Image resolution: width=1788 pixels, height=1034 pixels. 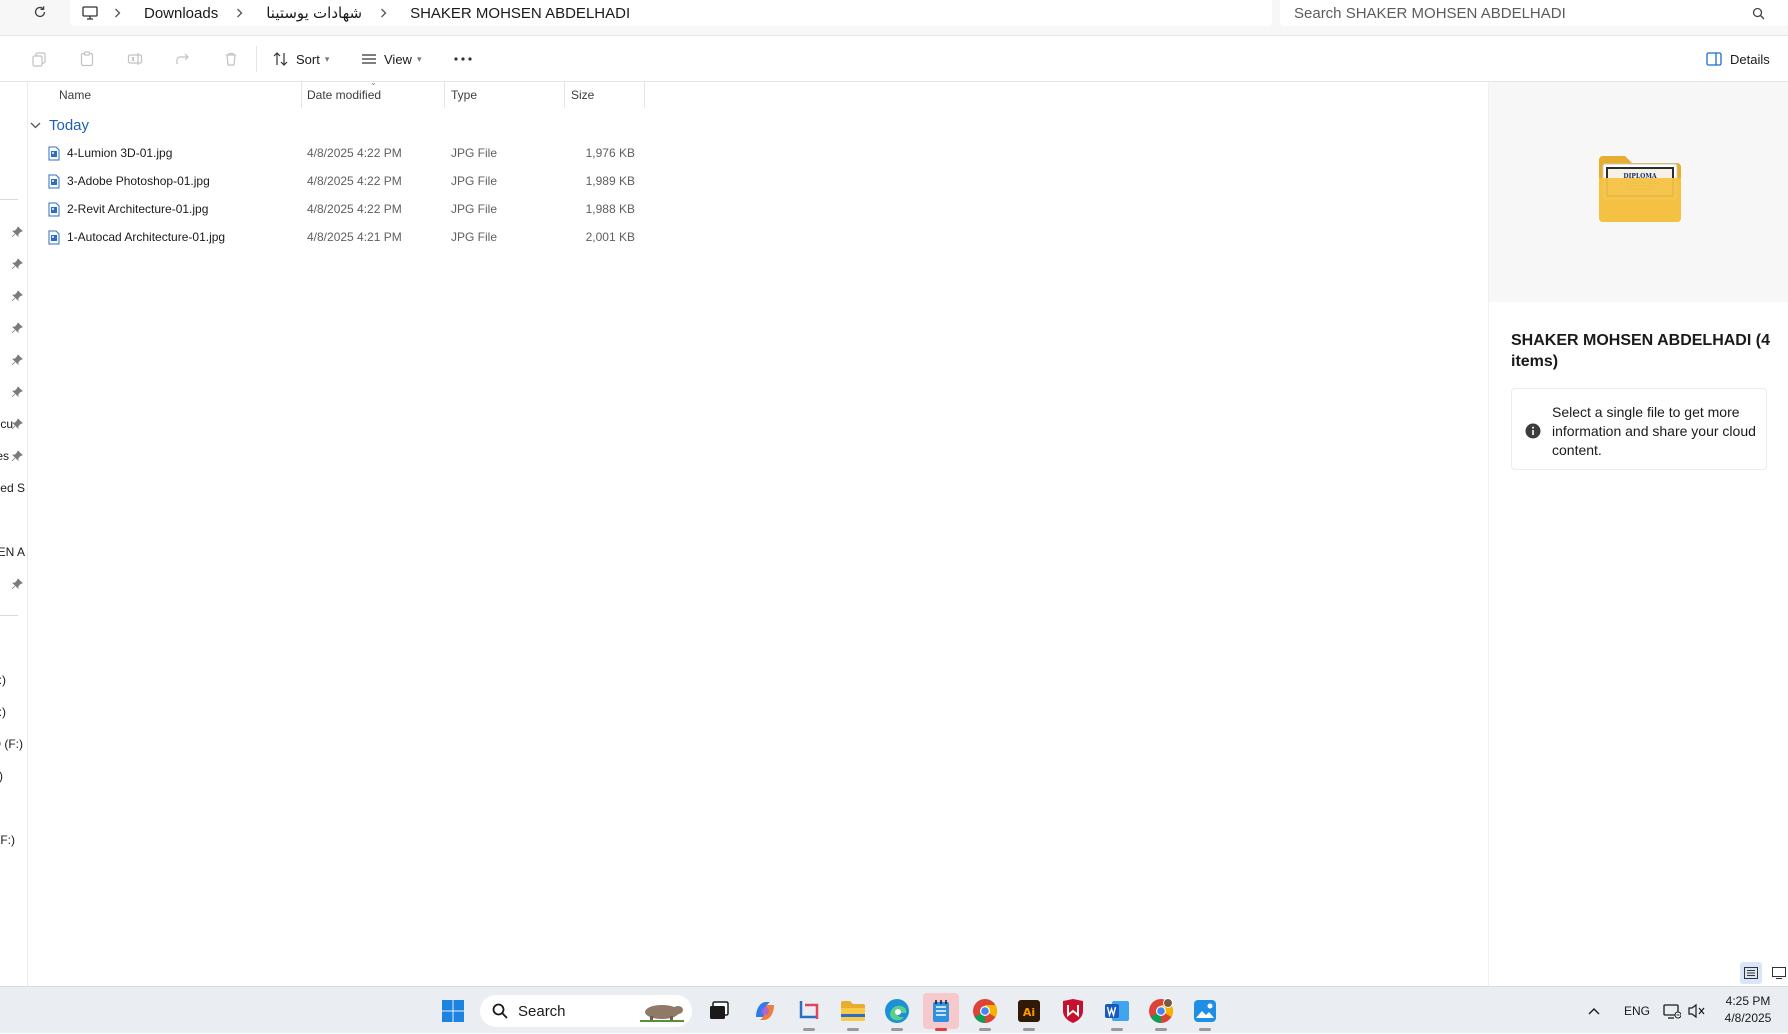 What do you see at coordinates (11, 744) in the screenshot?
I see `nav-item-drive: D (F:)` at bounding box center [11, 744].